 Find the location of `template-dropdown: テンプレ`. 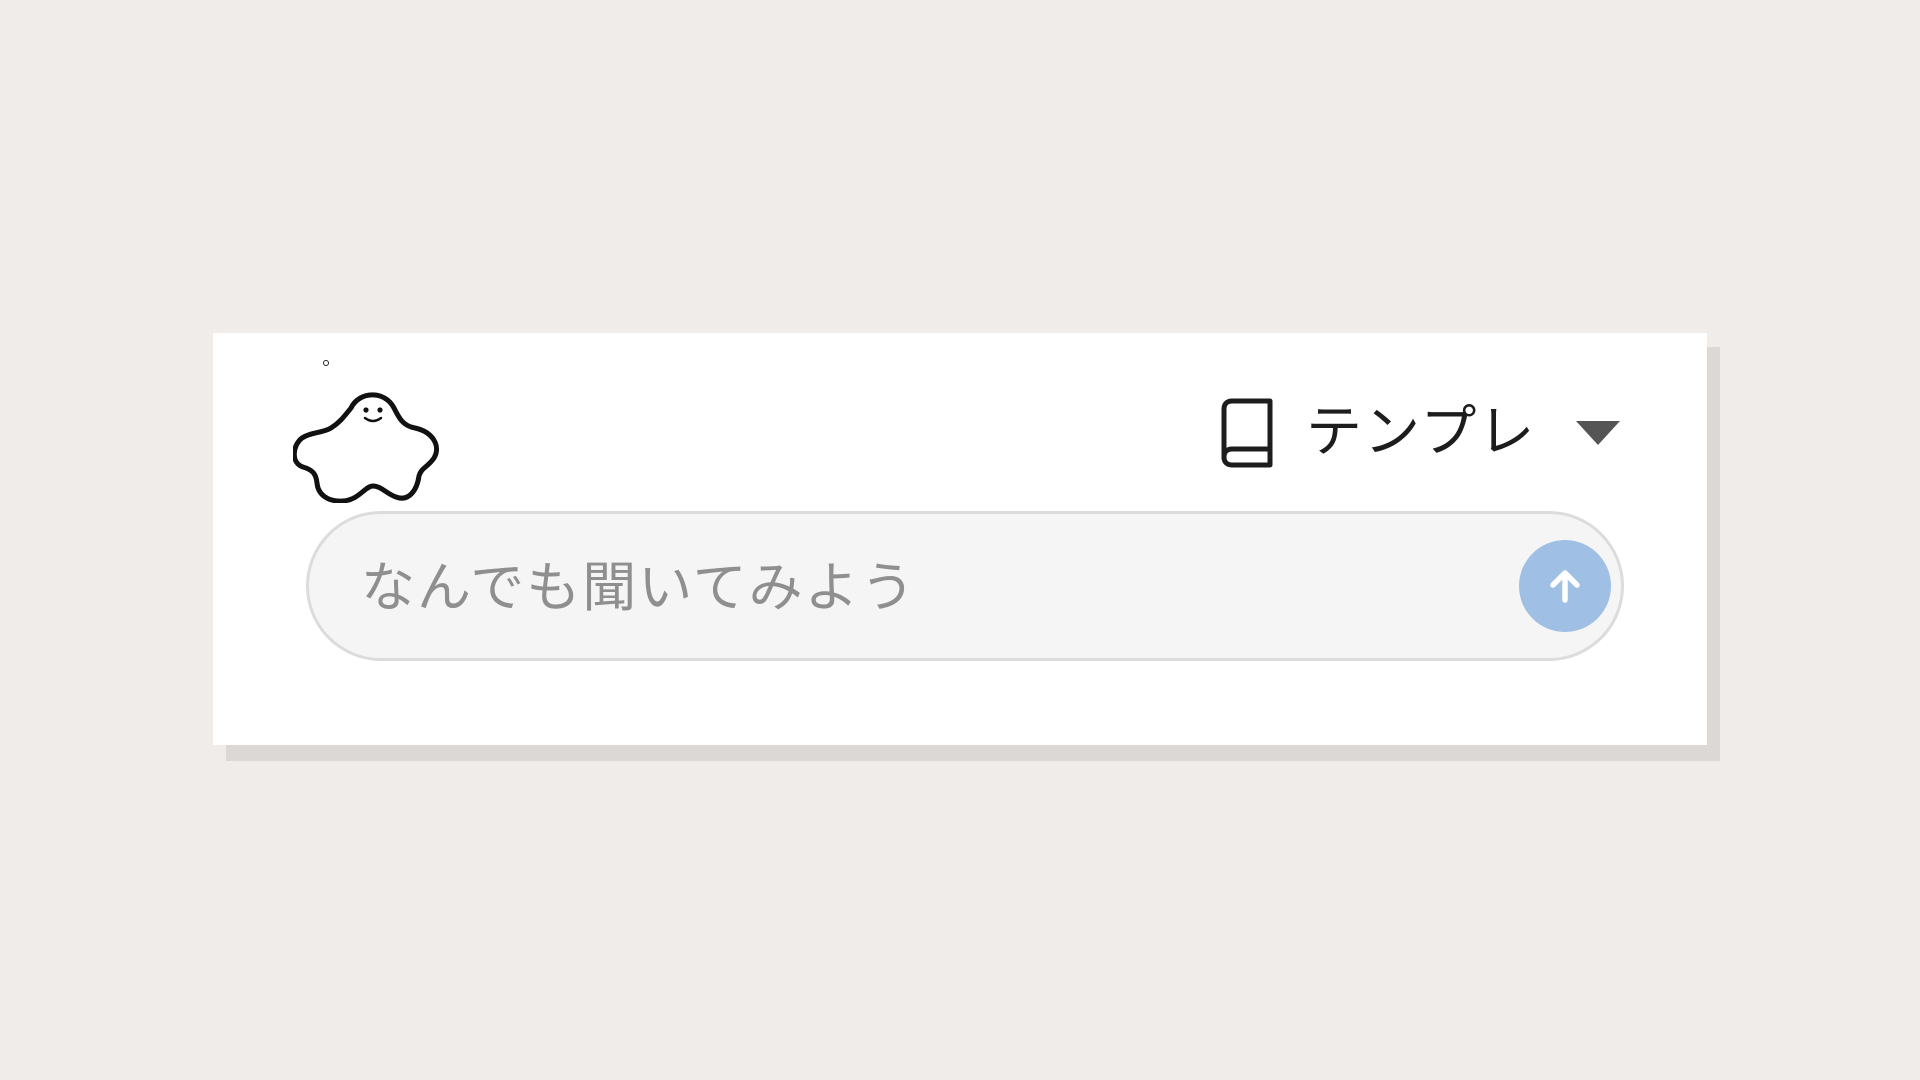

template-dropdown: テンプレ is located at coordinates (1418, 433).